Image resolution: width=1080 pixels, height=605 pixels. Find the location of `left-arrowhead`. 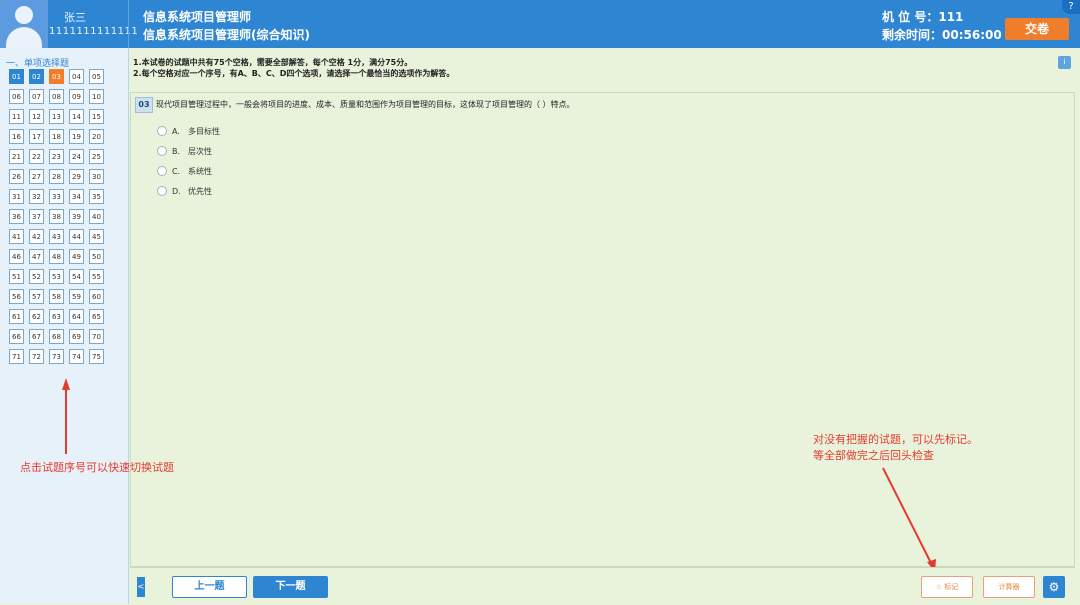

left-arrowhead is located at coordinates (66, 384).